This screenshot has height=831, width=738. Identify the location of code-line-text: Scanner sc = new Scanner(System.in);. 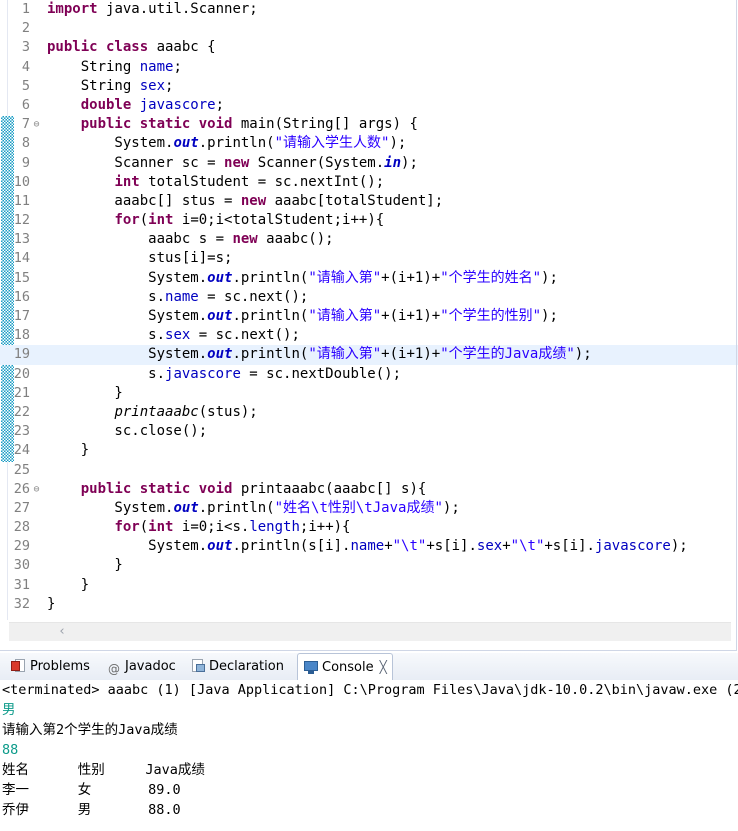
(232, 162).